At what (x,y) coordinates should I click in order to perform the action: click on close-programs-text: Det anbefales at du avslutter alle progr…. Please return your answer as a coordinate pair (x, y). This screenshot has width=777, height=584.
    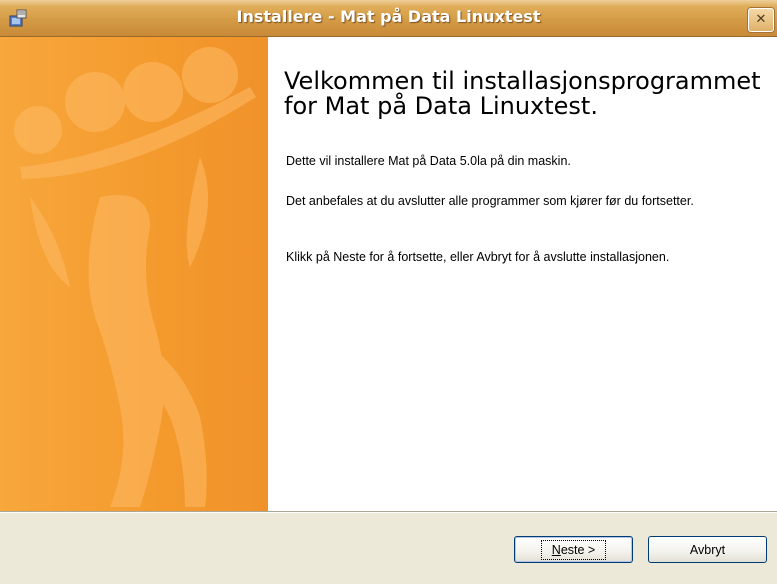
    Looking at the image, I should click on (490, 201).